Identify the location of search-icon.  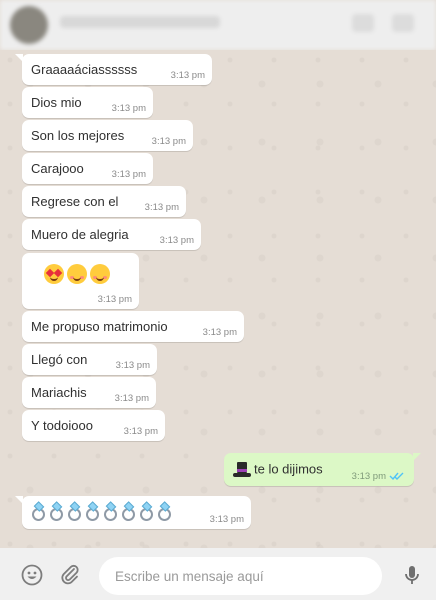
(363, 23).